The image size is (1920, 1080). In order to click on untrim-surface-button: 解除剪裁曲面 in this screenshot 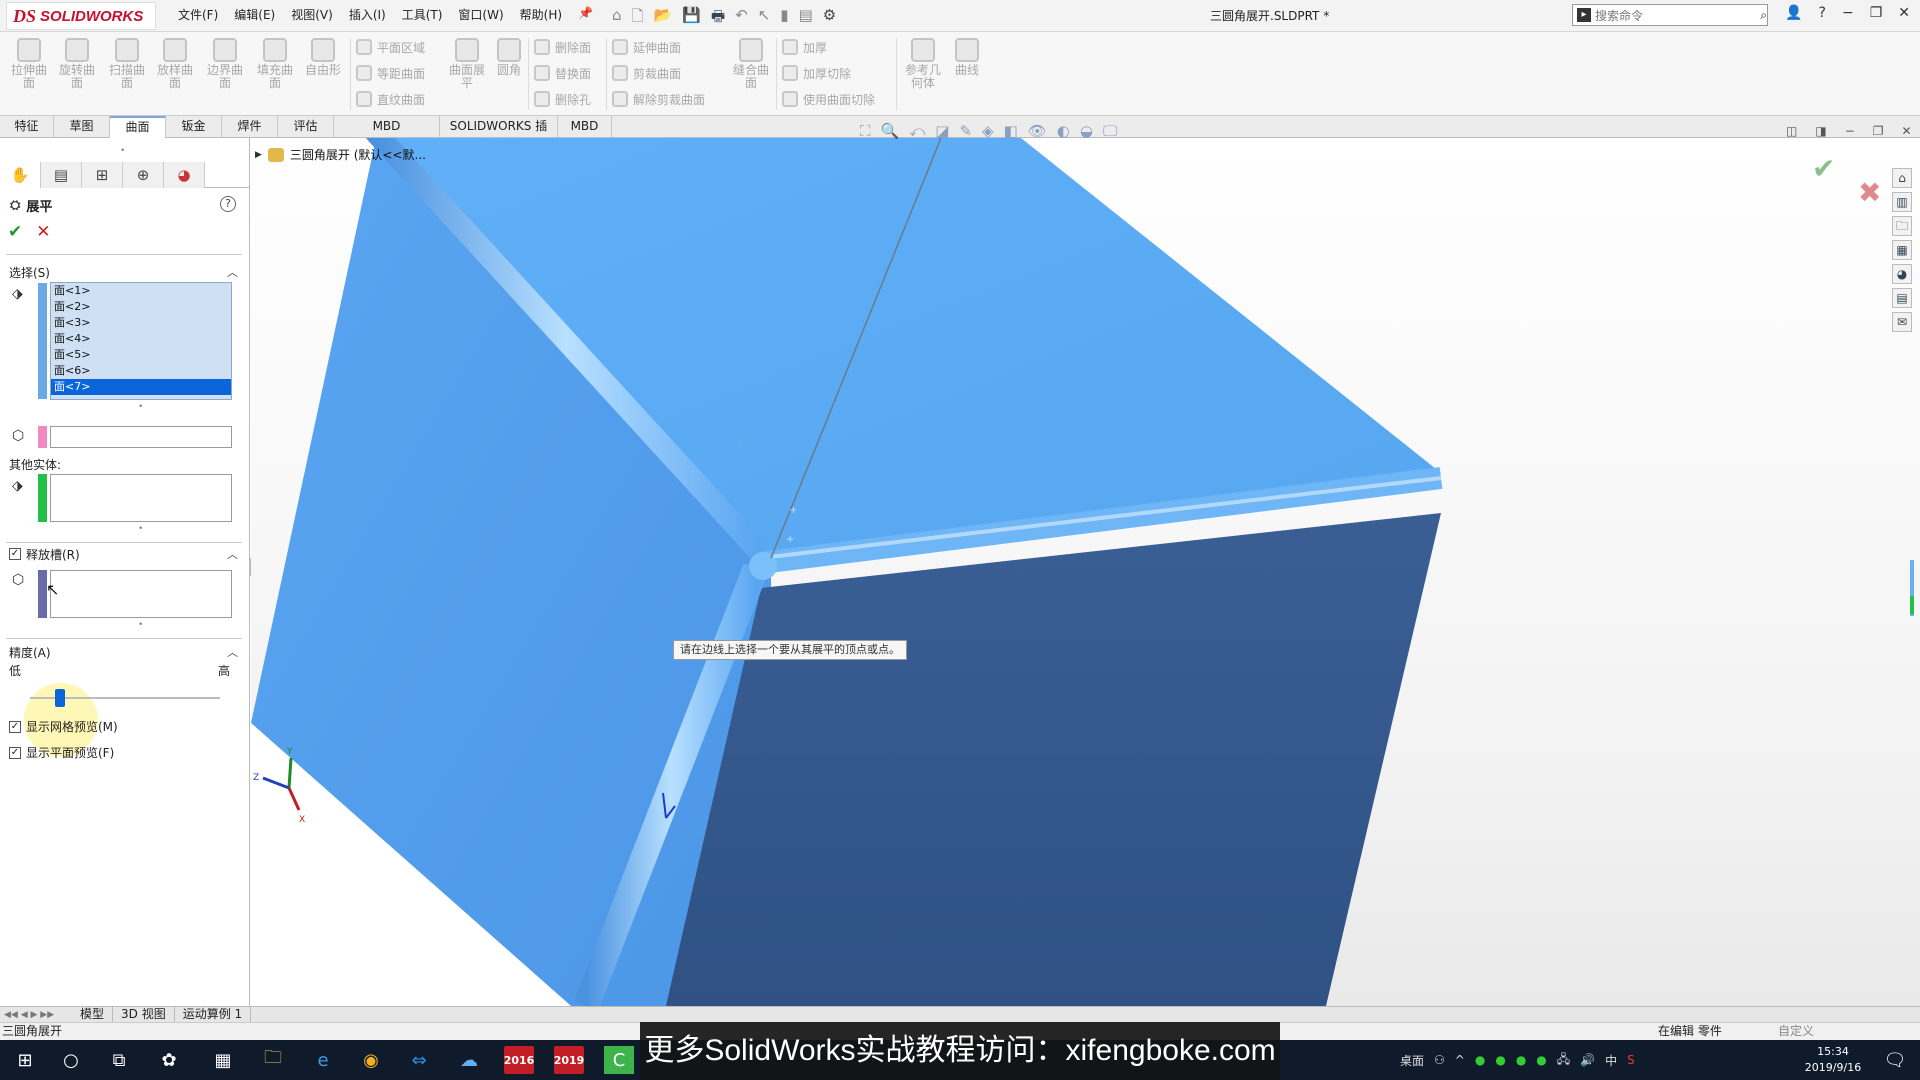, I will do `click(658, 99)`.